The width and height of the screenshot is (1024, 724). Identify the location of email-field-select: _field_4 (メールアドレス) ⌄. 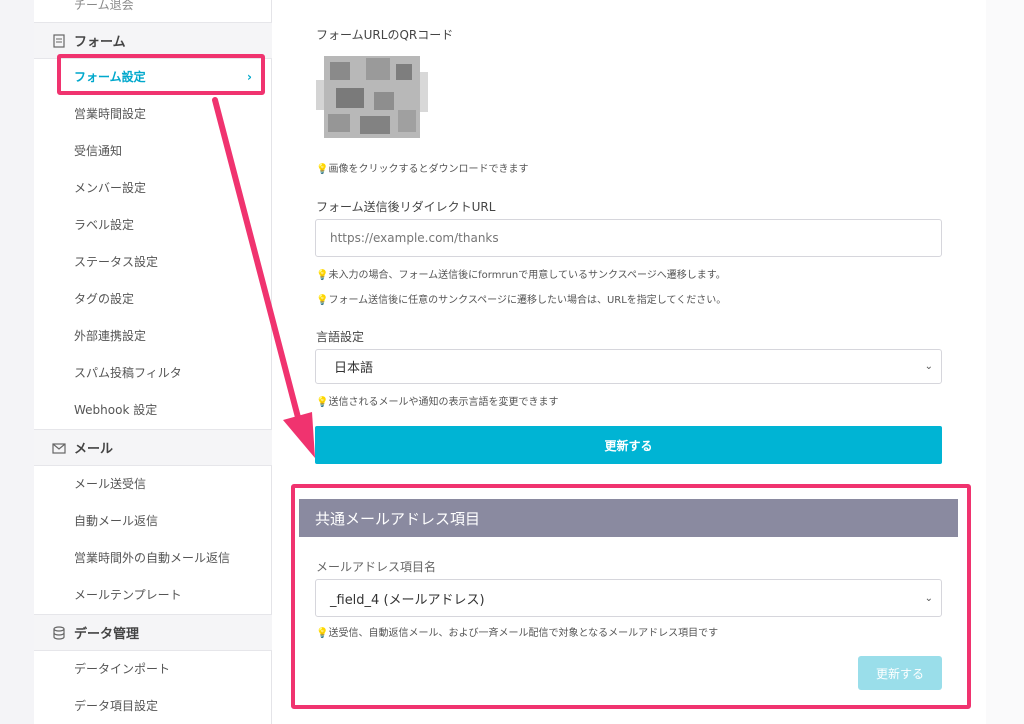
(628, 598).